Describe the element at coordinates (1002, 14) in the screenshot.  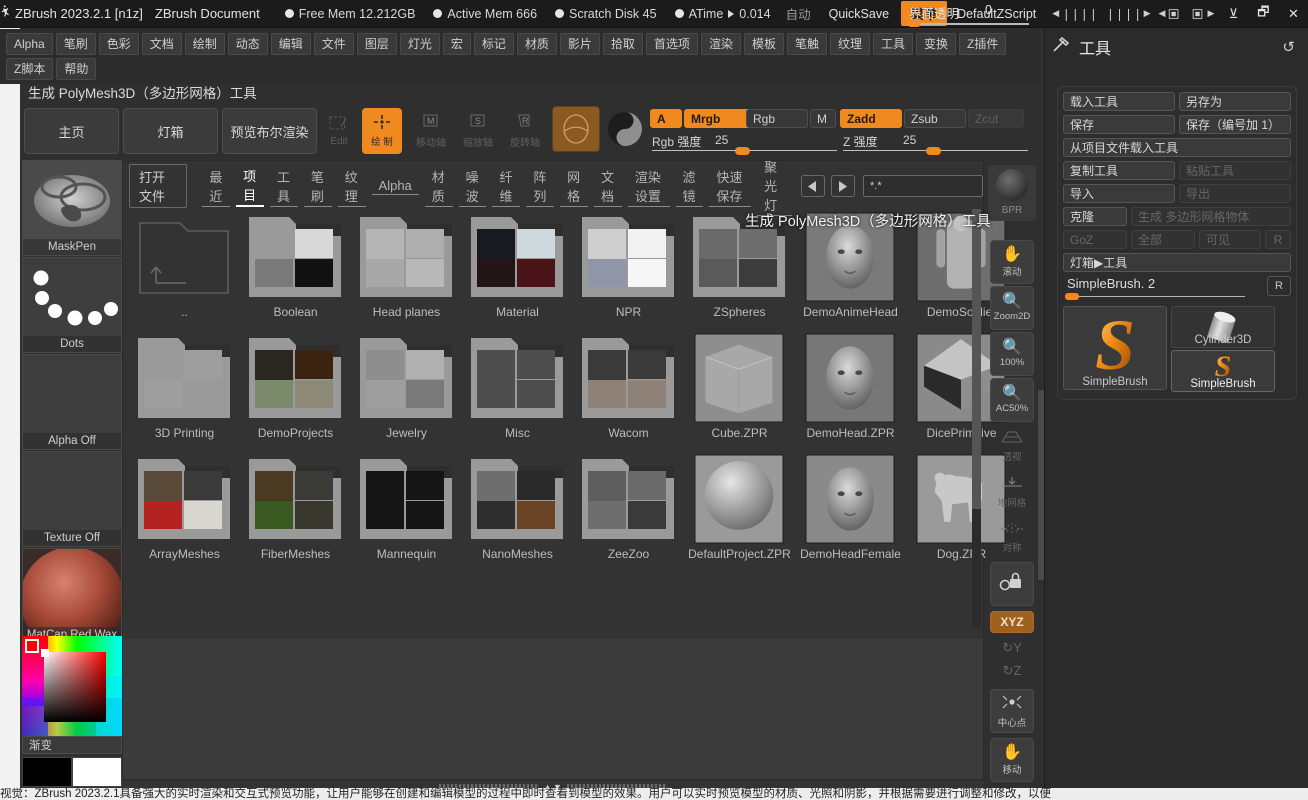
I see `zscript-label: DefaultZScript` at that location.